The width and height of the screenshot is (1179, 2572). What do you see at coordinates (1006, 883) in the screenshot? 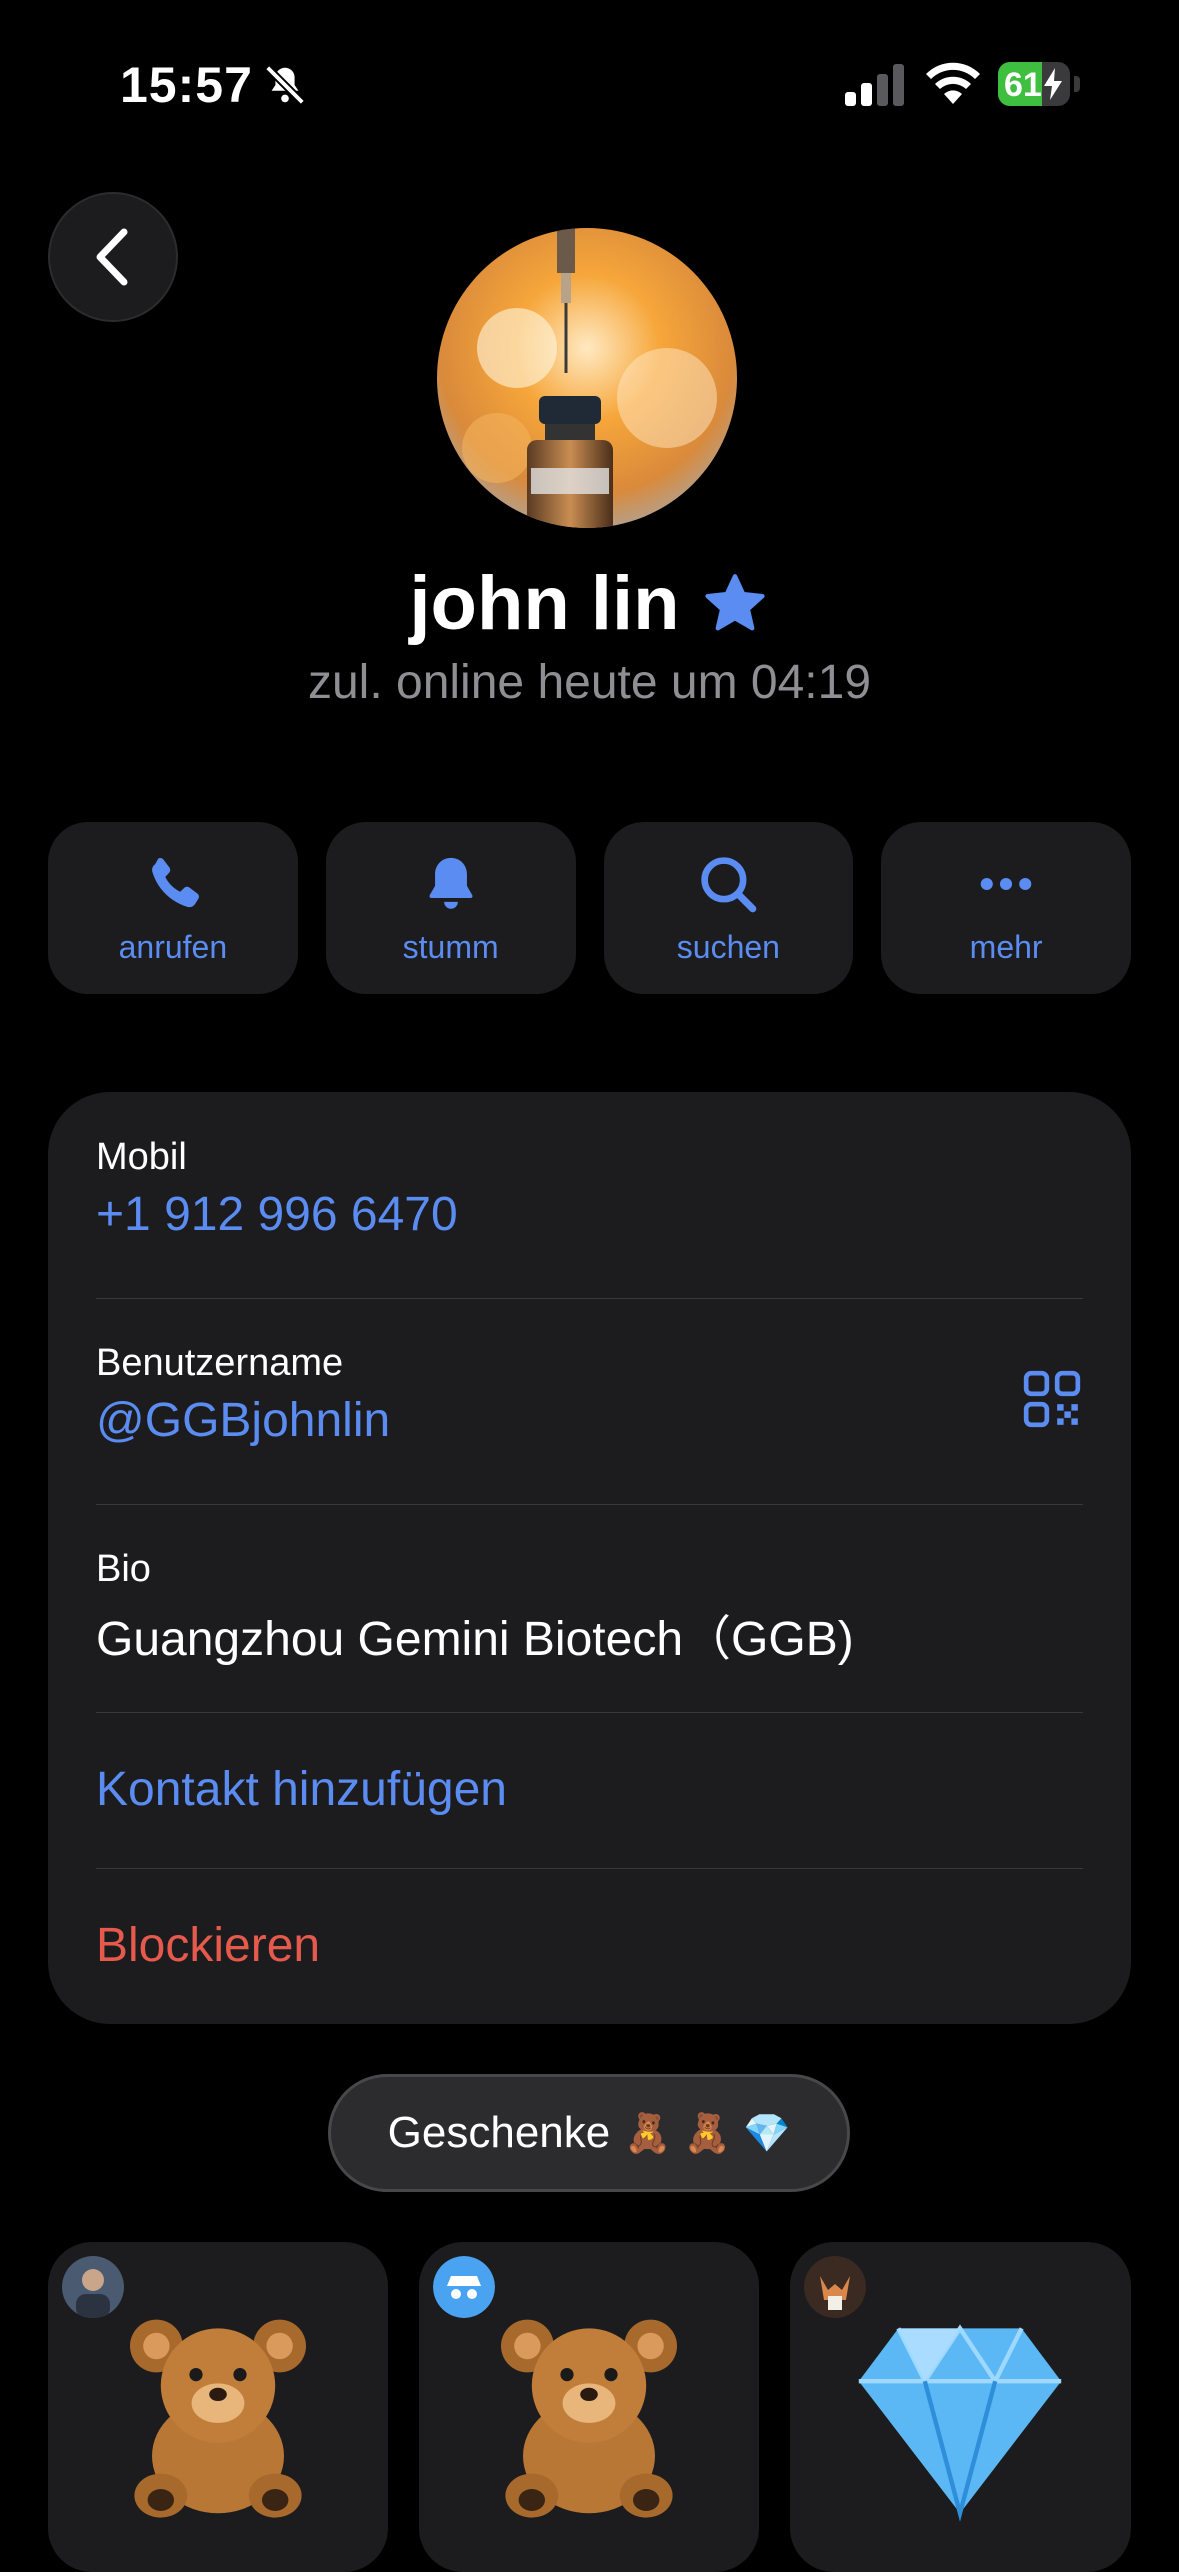
I see `more-icon` at bounding box center [1006, 883].